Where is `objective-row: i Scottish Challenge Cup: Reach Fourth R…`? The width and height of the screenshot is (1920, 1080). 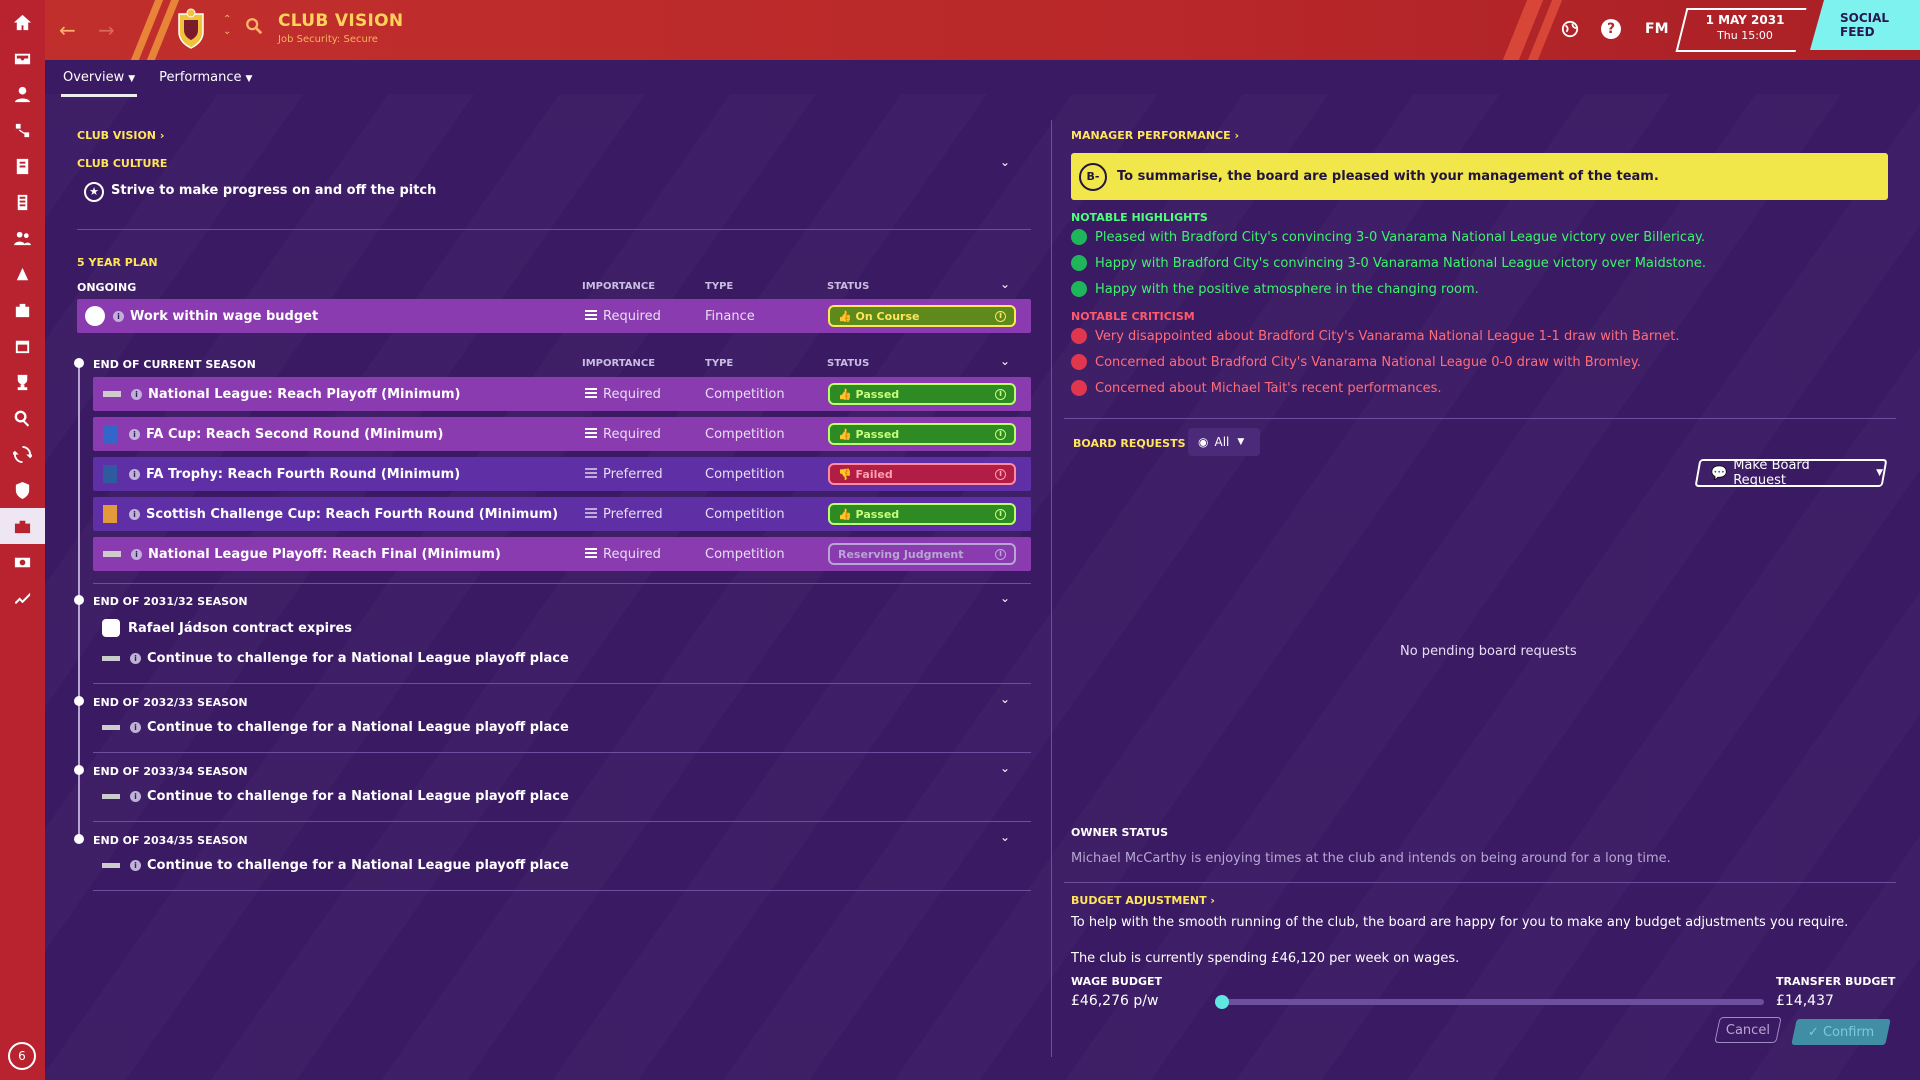
objective-row: i Scottish Challenge Cup: Reach Fourth R… is located at coordinates (562, 514).